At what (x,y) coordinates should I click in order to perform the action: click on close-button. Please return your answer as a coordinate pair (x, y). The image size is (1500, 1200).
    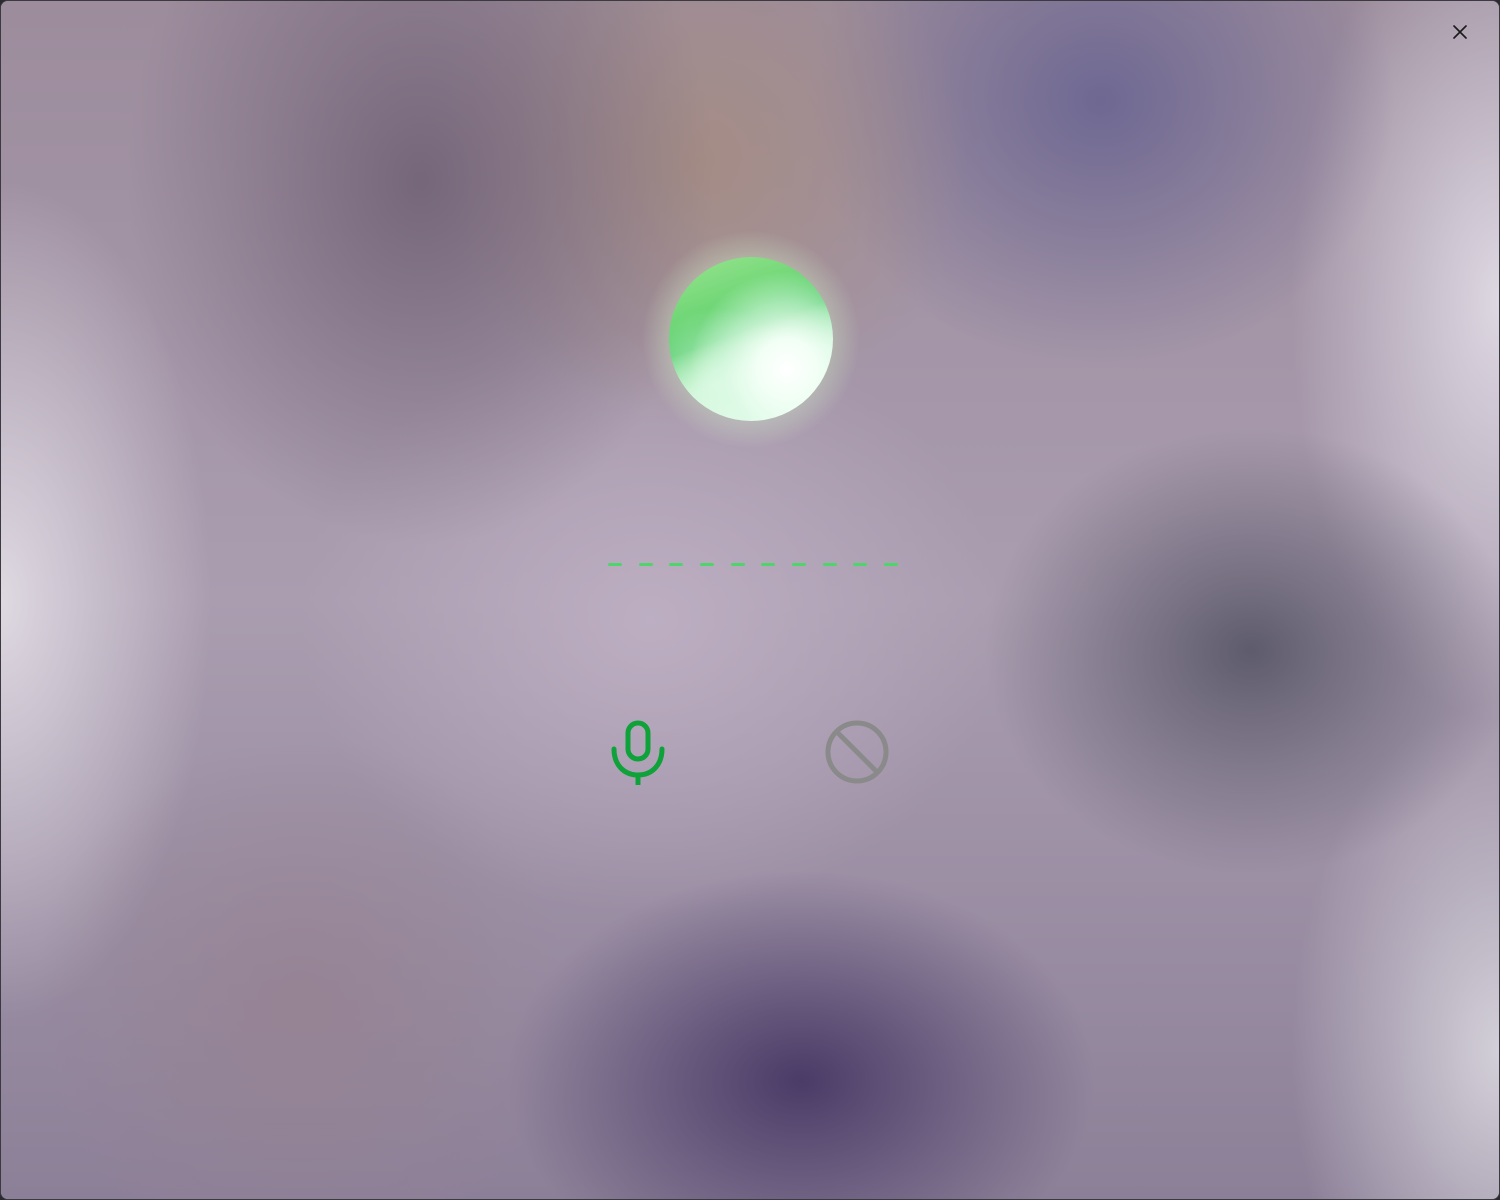
    Looking at the image, I should click on (1460, 32).